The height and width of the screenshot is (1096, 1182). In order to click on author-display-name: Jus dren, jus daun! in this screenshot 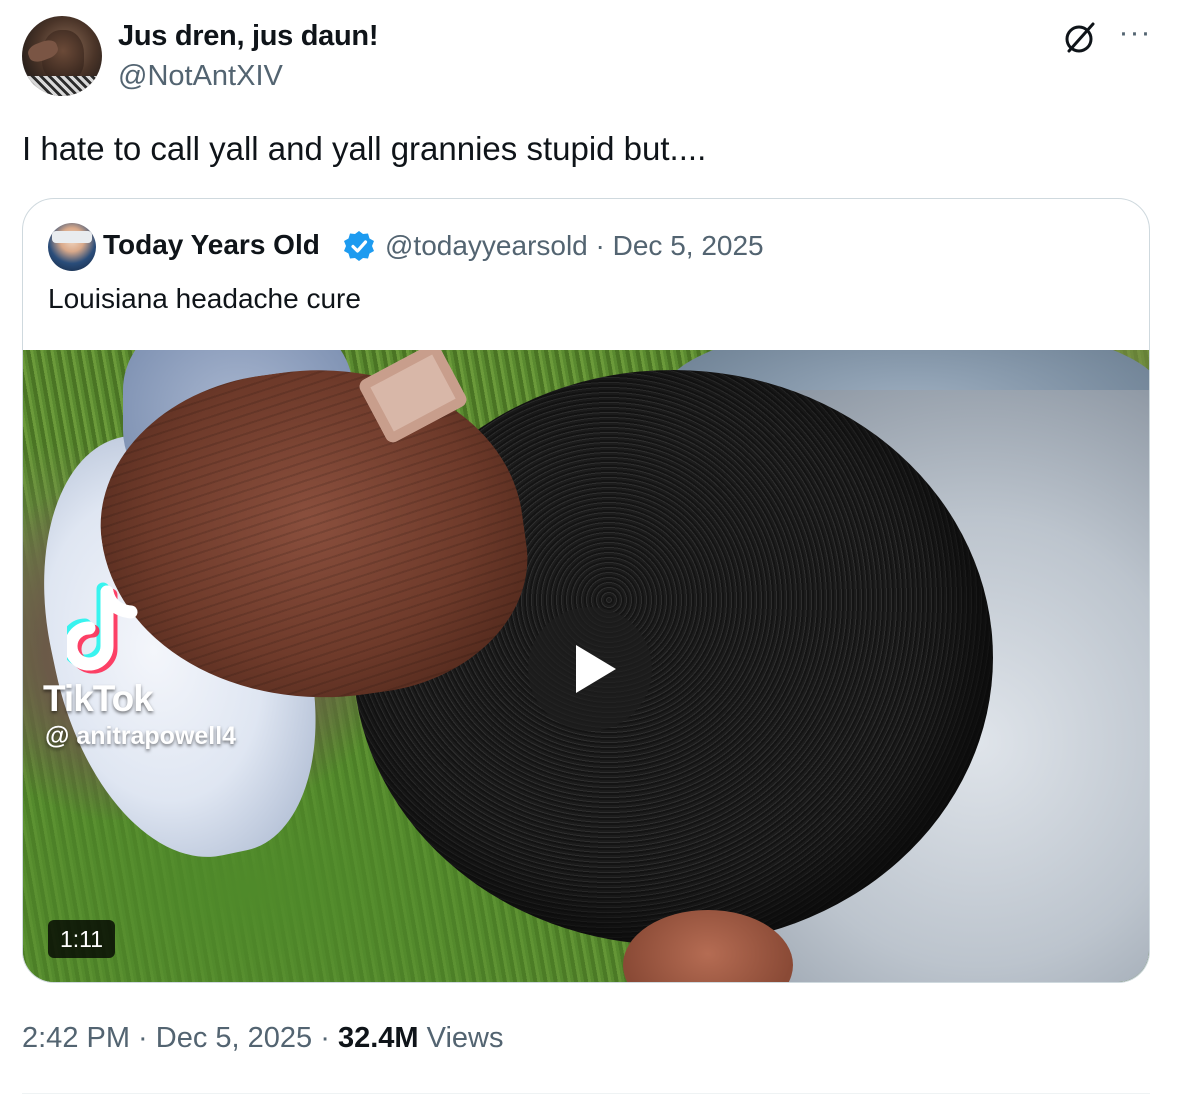, I will do `click(248, 36)`.